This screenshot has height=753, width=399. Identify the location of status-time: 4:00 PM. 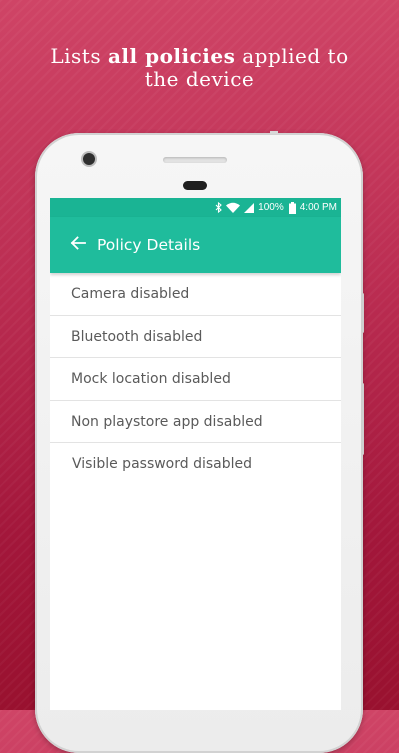
(318, 207).